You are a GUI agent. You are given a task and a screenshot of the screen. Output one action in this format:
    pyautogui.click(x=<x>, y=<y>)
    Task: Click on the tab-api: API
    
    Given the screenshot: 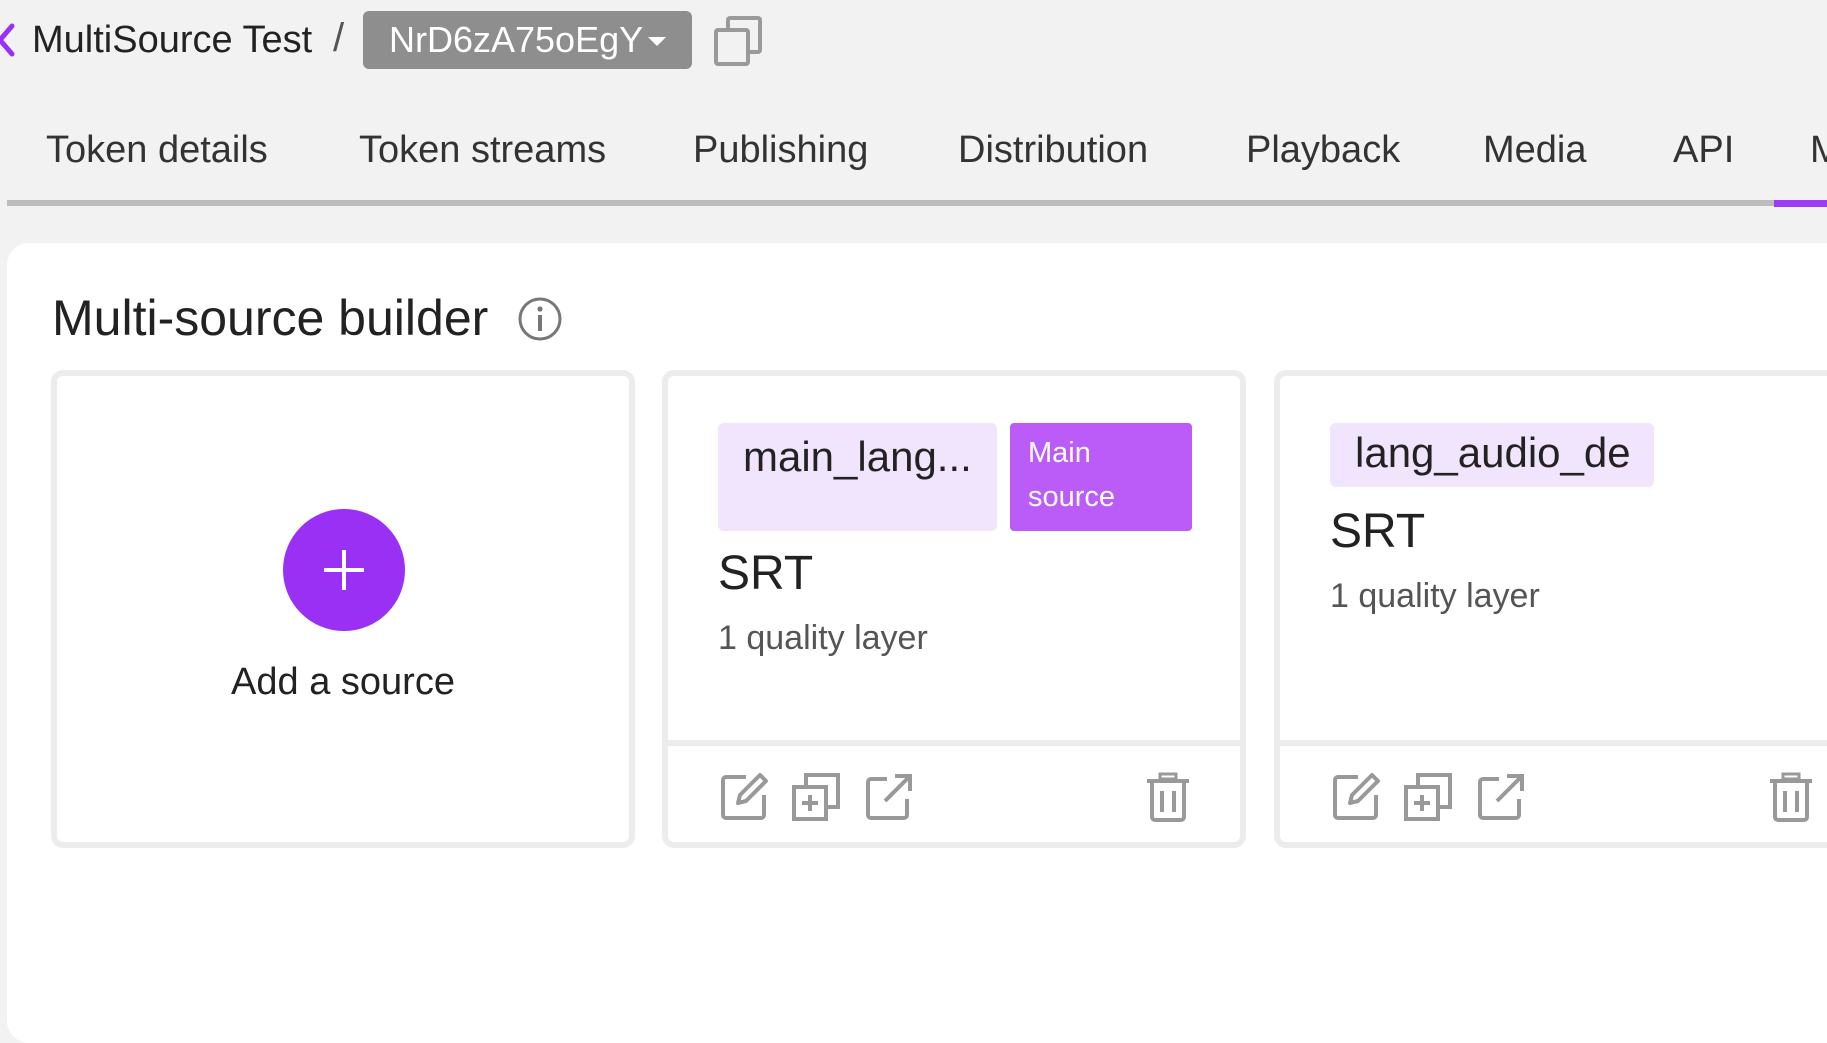 What is the action you would take?
    pyautogui.click(x=1703, y=150)
    